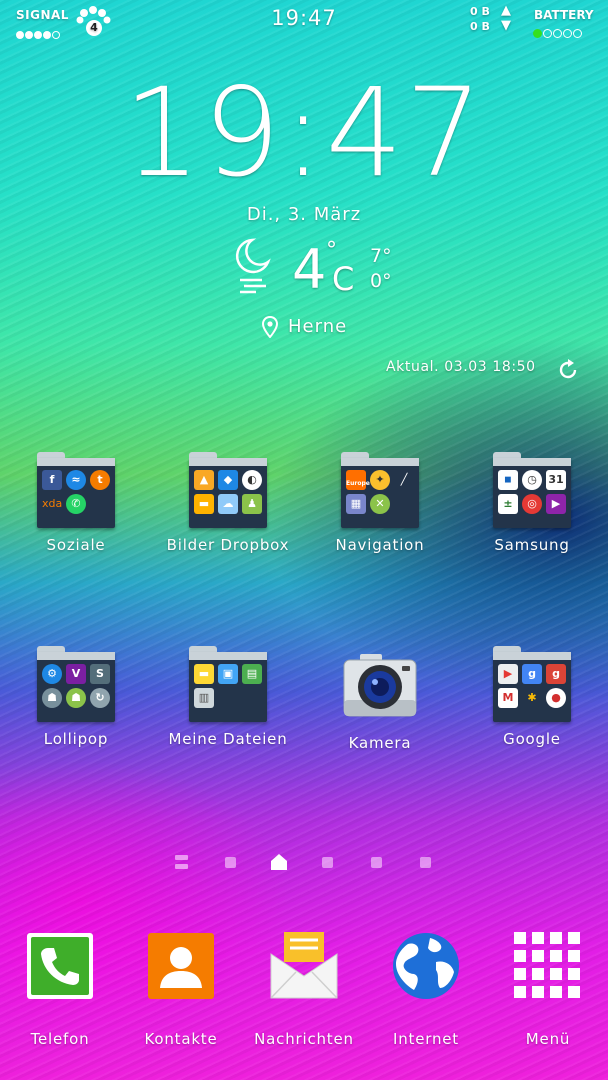  I want to click on folder-navigation: Europe ✦ ╱ ▦ ✕ Navigation, so click(380, 503).